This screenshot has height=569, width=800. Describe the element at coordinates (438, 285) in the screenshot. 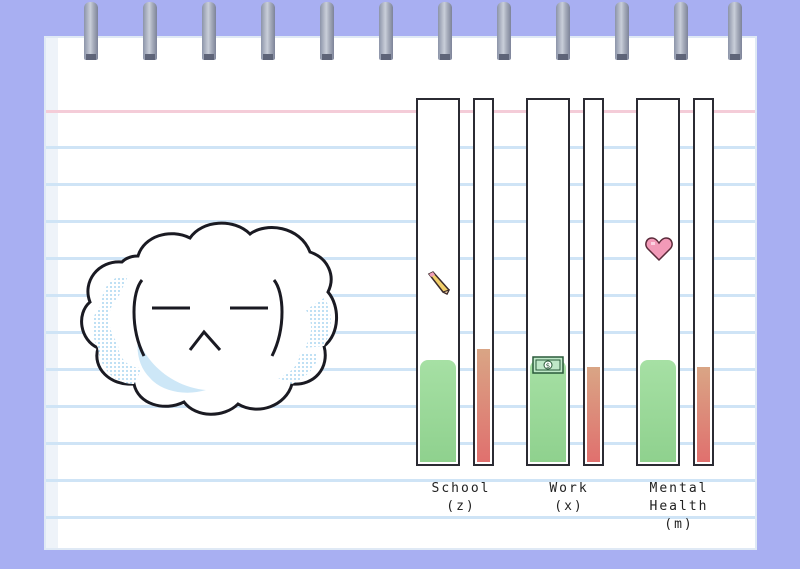

I see `pencil-icon` at that location.